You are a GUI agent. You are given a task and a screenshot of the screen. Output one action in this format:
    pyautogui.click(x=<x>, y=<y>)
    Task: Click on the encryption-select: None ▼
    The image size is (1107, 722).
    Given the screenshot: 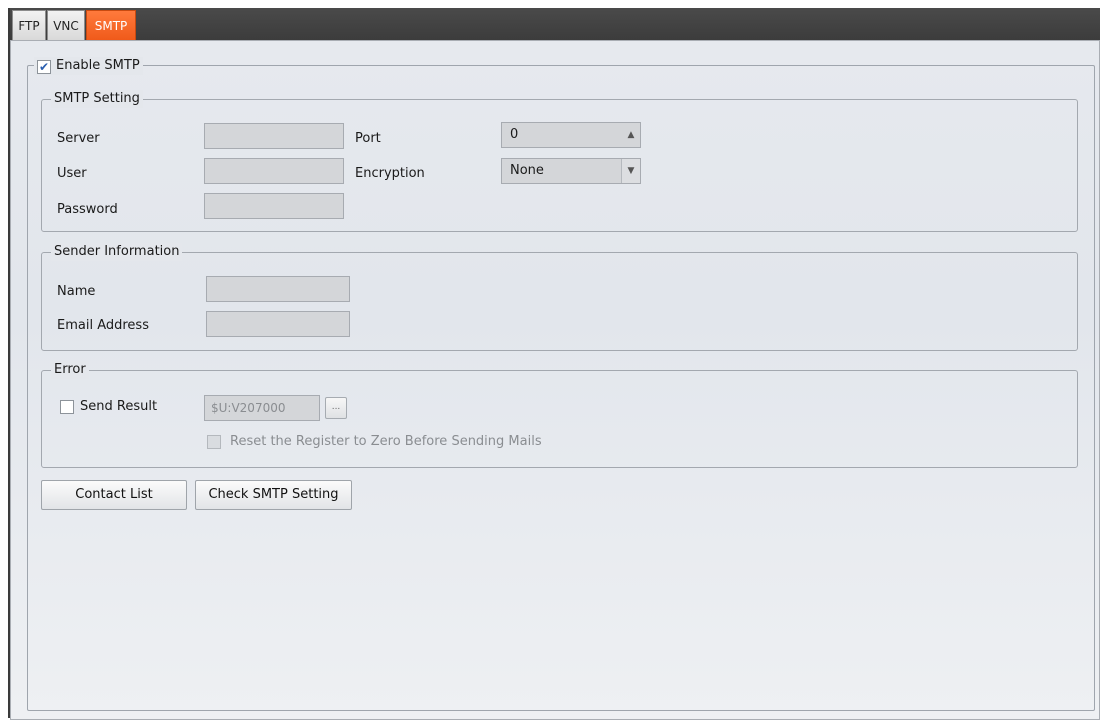 What is the action you would take?
    pyautogui.click(x=571, y=171)
    